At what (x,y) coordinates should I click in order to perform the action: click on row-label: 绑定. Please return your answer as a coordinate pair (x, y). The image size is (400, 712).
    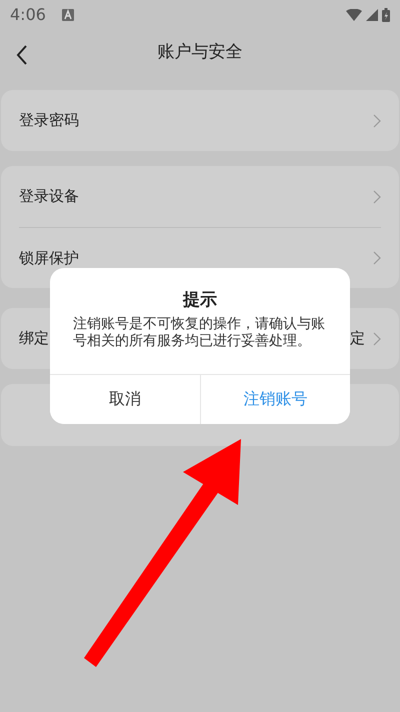
    Looking at the image, I should click on (34, 339).